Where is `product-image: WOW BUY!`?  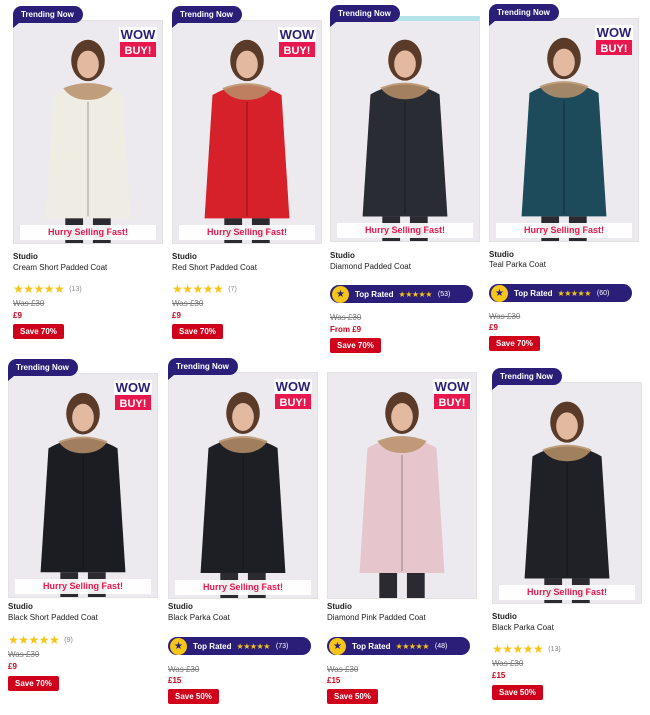 product-image: WOW BUY! is located at coordinates (402, 485).